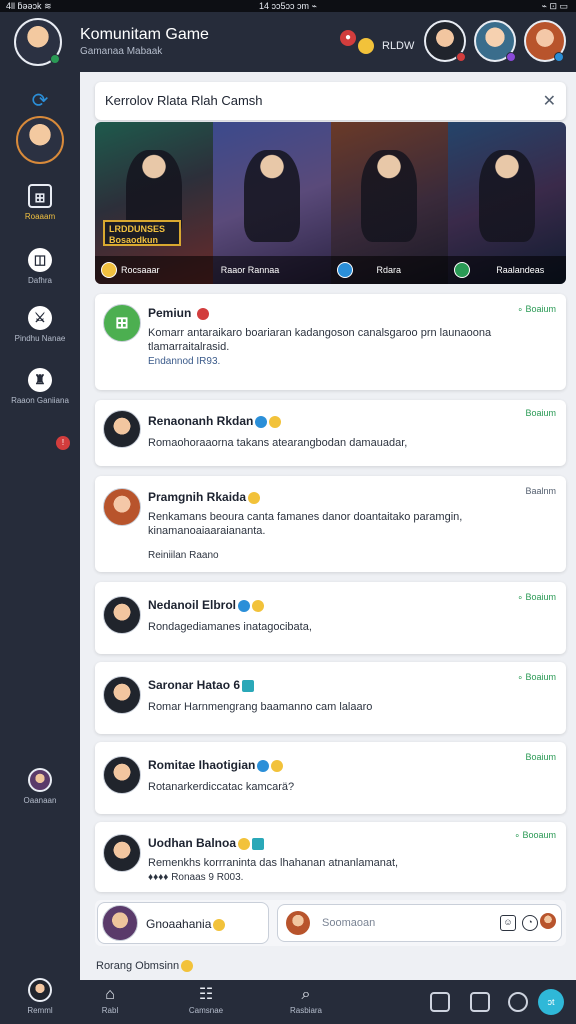 This screenshot has width=576, height=1024. I want to click on sidebar-item-4: Oaanaan, so click(40, 786).